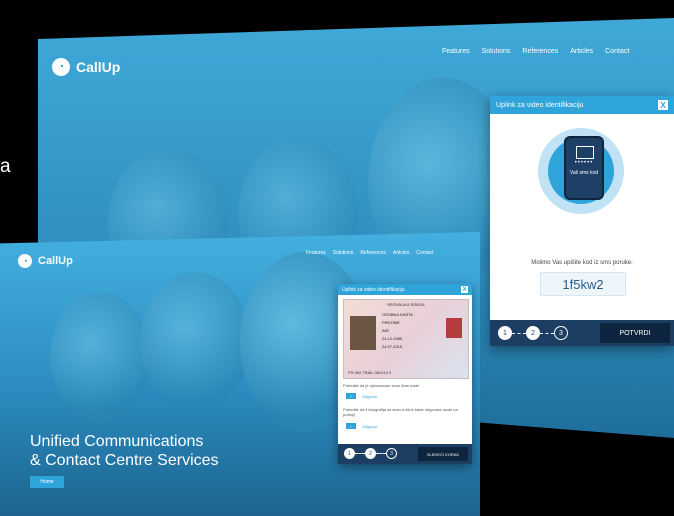  What do you see at coordinates (392, 346) in the screenshot?
I see `id-field: 24.07.2015` at bounding box center [392, 346].